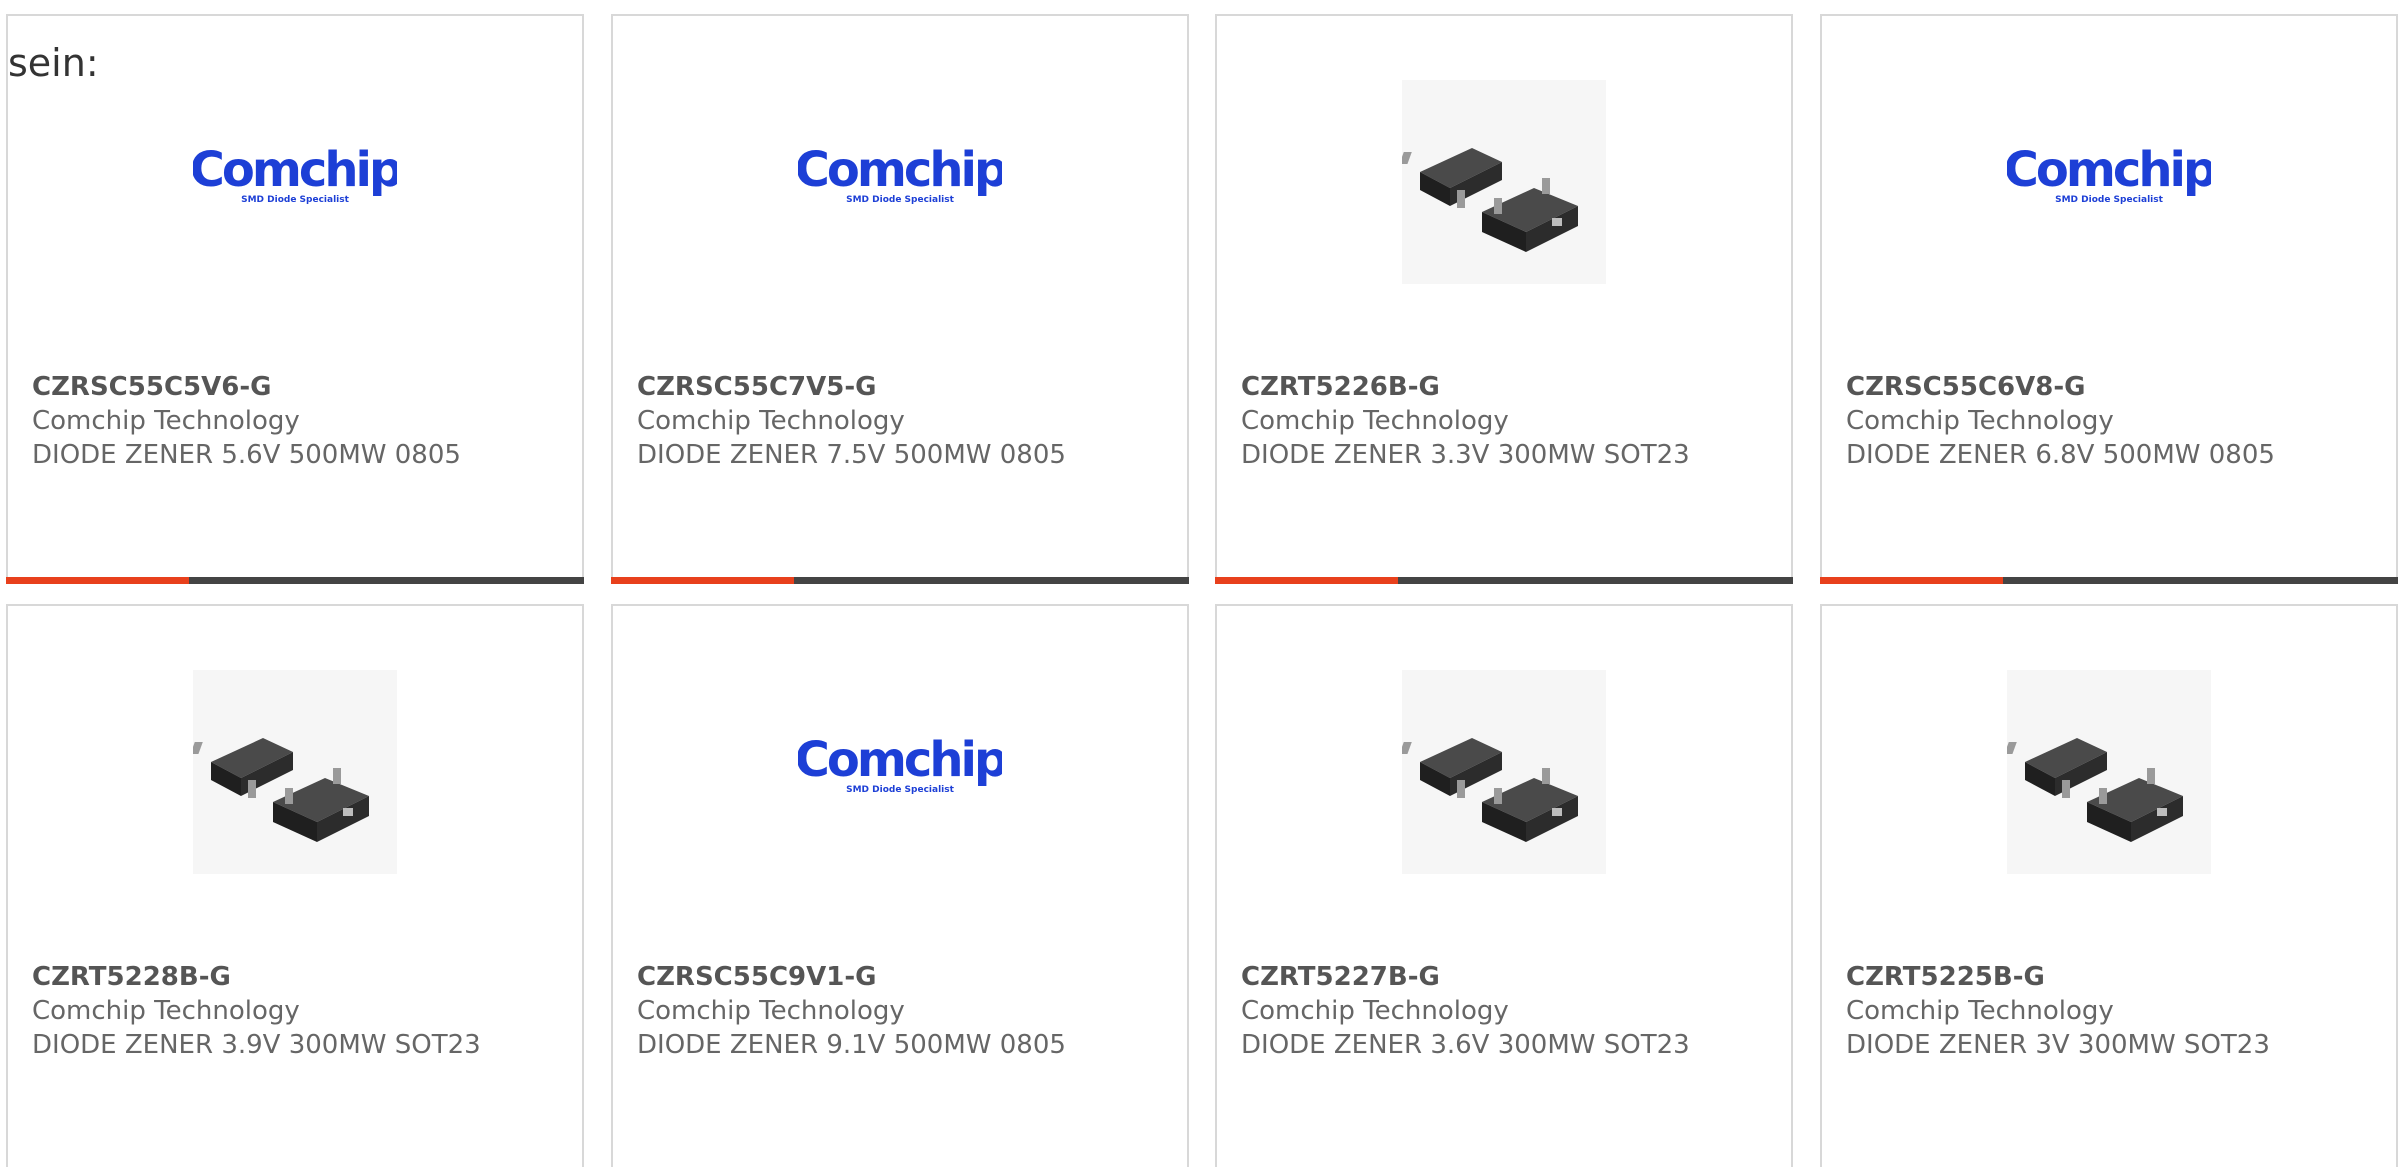 The image size is (2400, 1167). Describe the element at coordinates (2091, 977) in the screenshot. I see `part-number-link: CZRT5225B-G` at that location.